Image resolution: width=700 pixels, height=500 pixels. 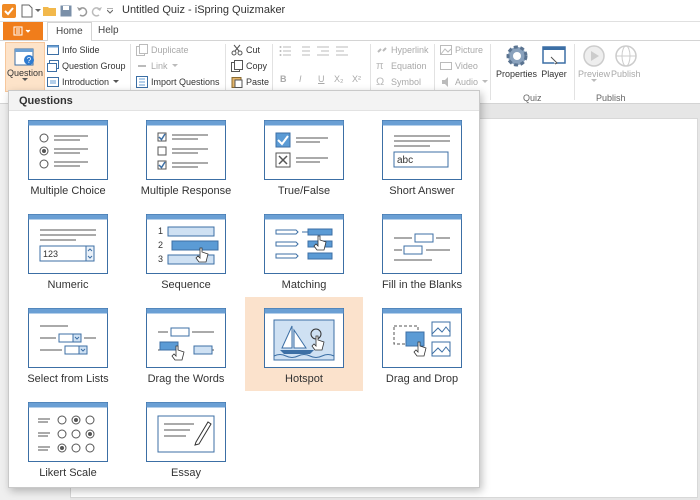 What do you see at coordinates (81, 50) in the screenshot?
I see `info-slide-label: Info Slide` at bounding box center [81, 50].